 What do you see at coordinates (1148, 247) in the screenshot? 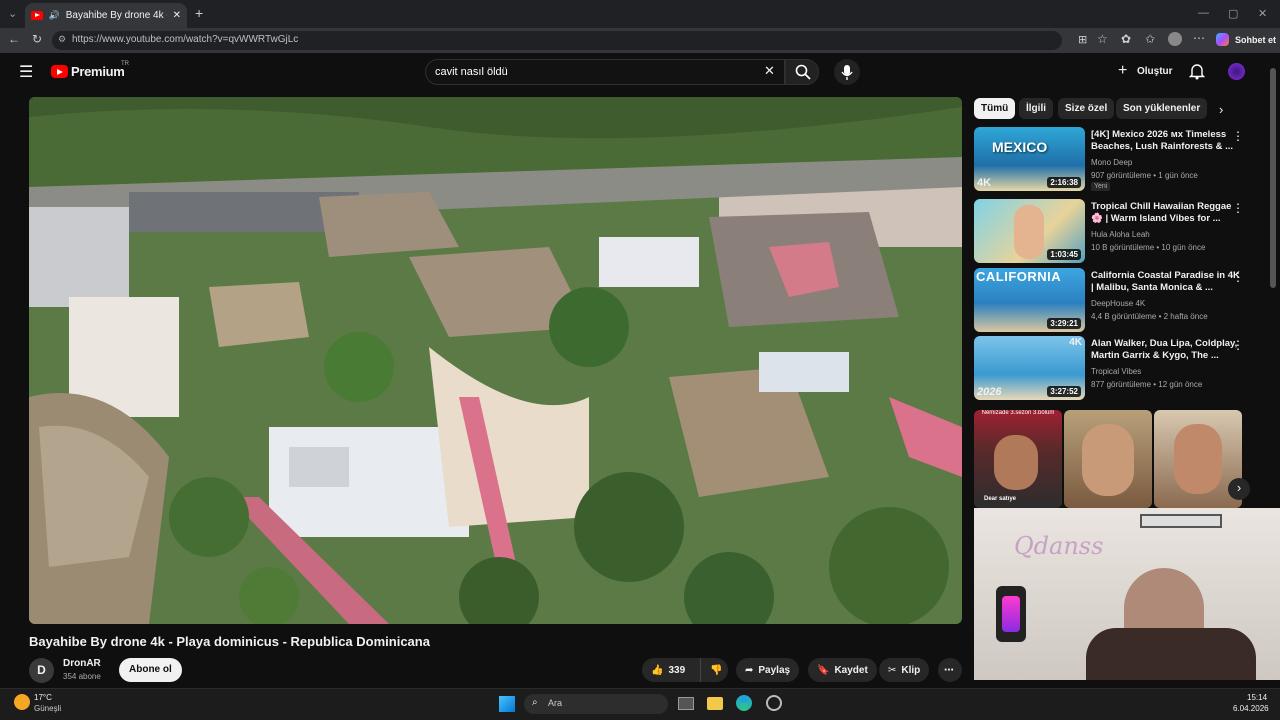
I see `rec-meta: 10 B görüntüleme • 10 gün önce` at bounding box center [1148, 247].